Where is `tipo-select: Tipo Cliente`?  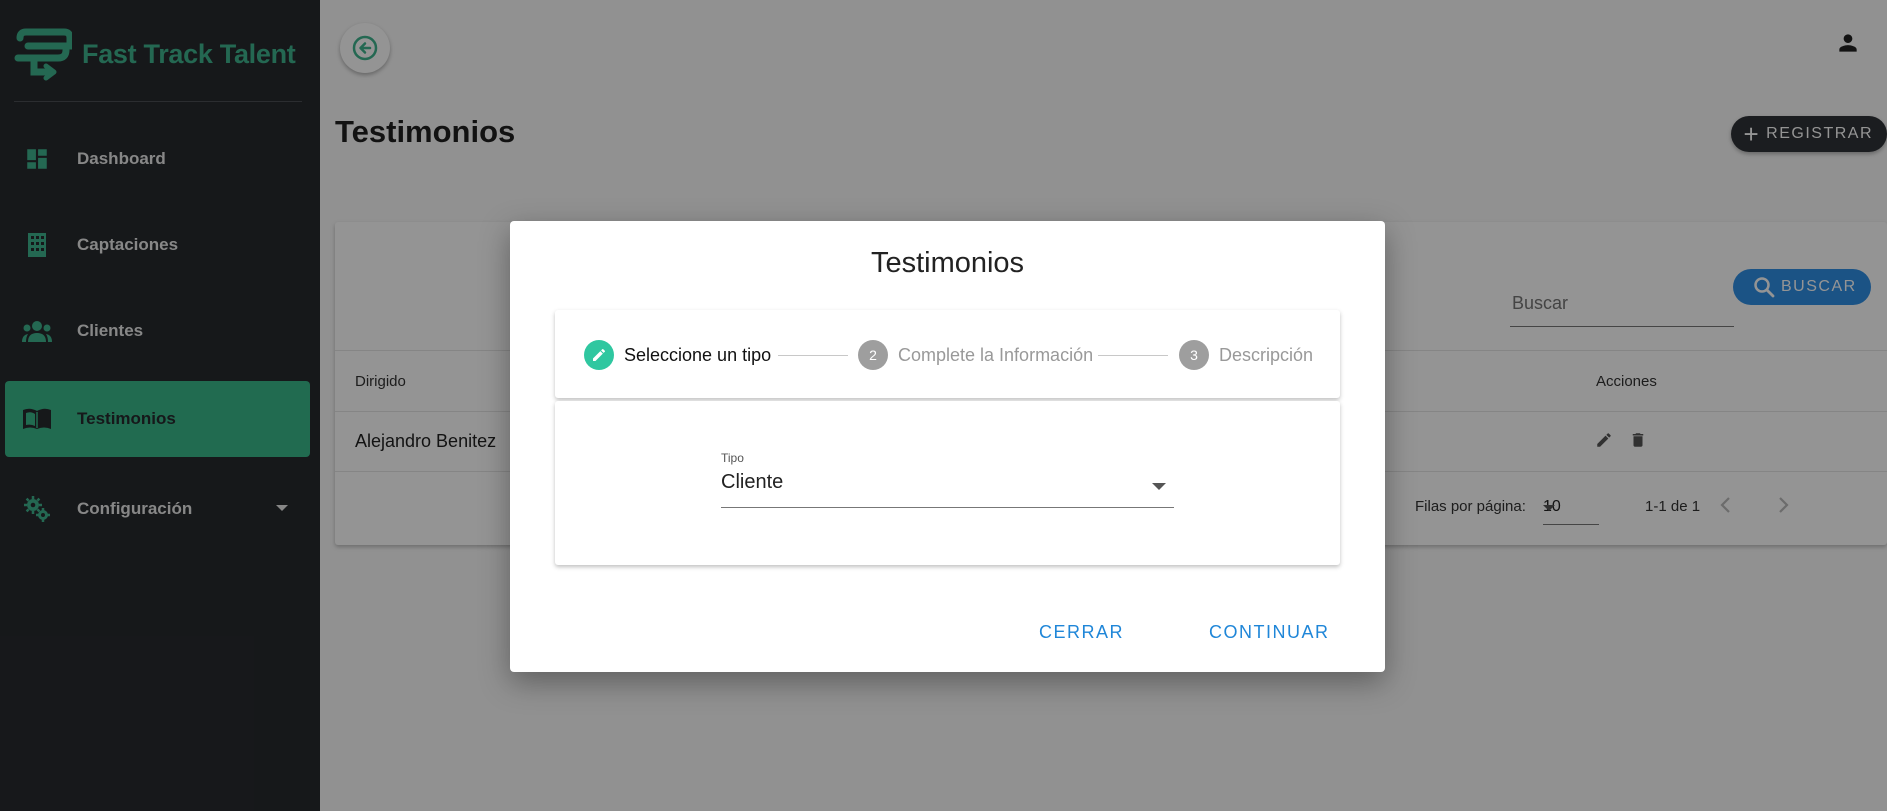
tipo-select: Tipo Cliente is located at coordinates (947, 479).